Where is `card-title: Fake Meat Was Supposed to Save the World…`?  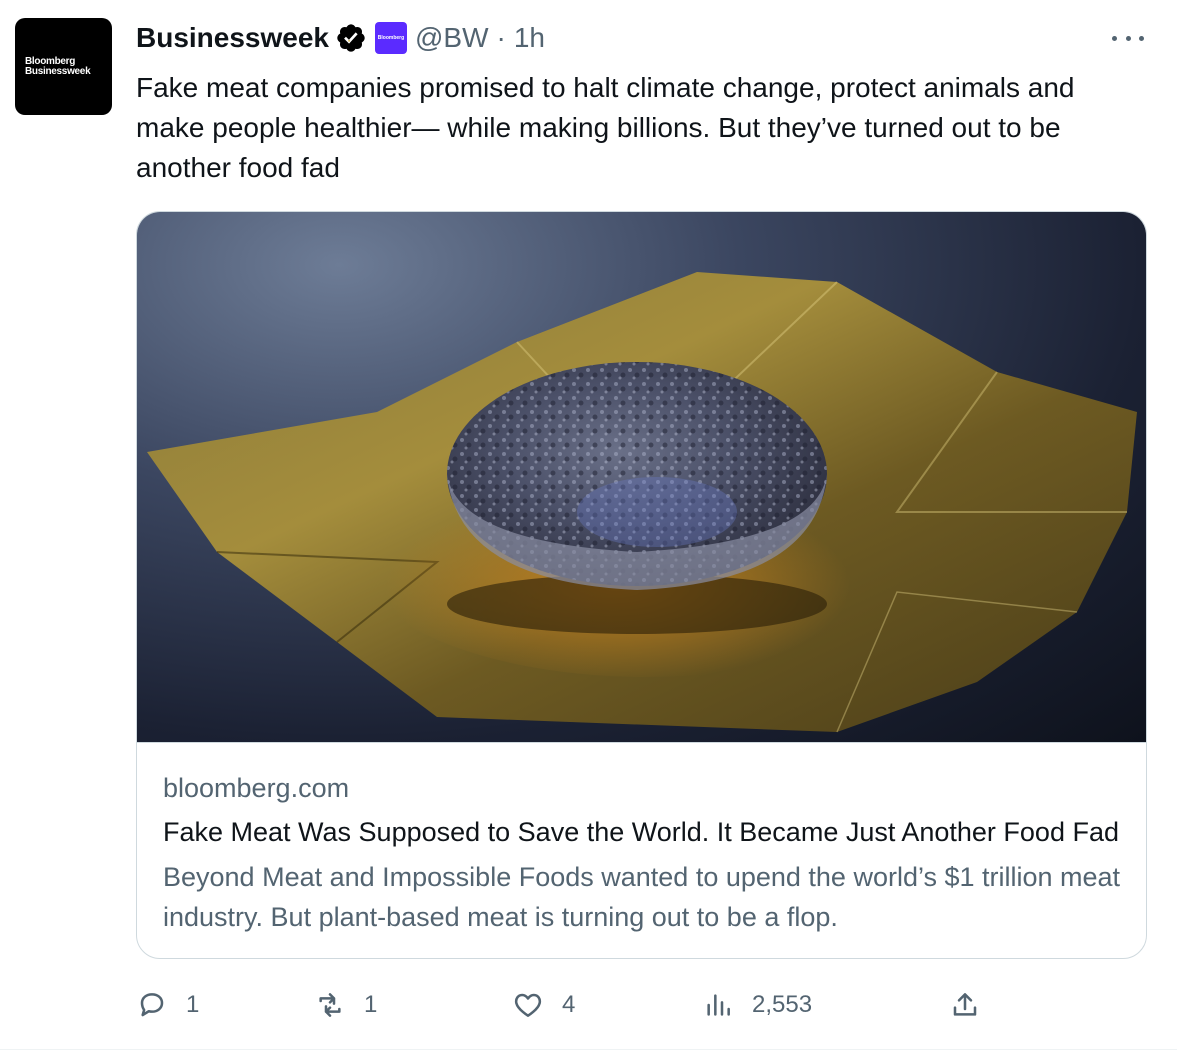 card-title: Fake Meat Was Supposed to Save the World… is located at coordinates (641, 832).